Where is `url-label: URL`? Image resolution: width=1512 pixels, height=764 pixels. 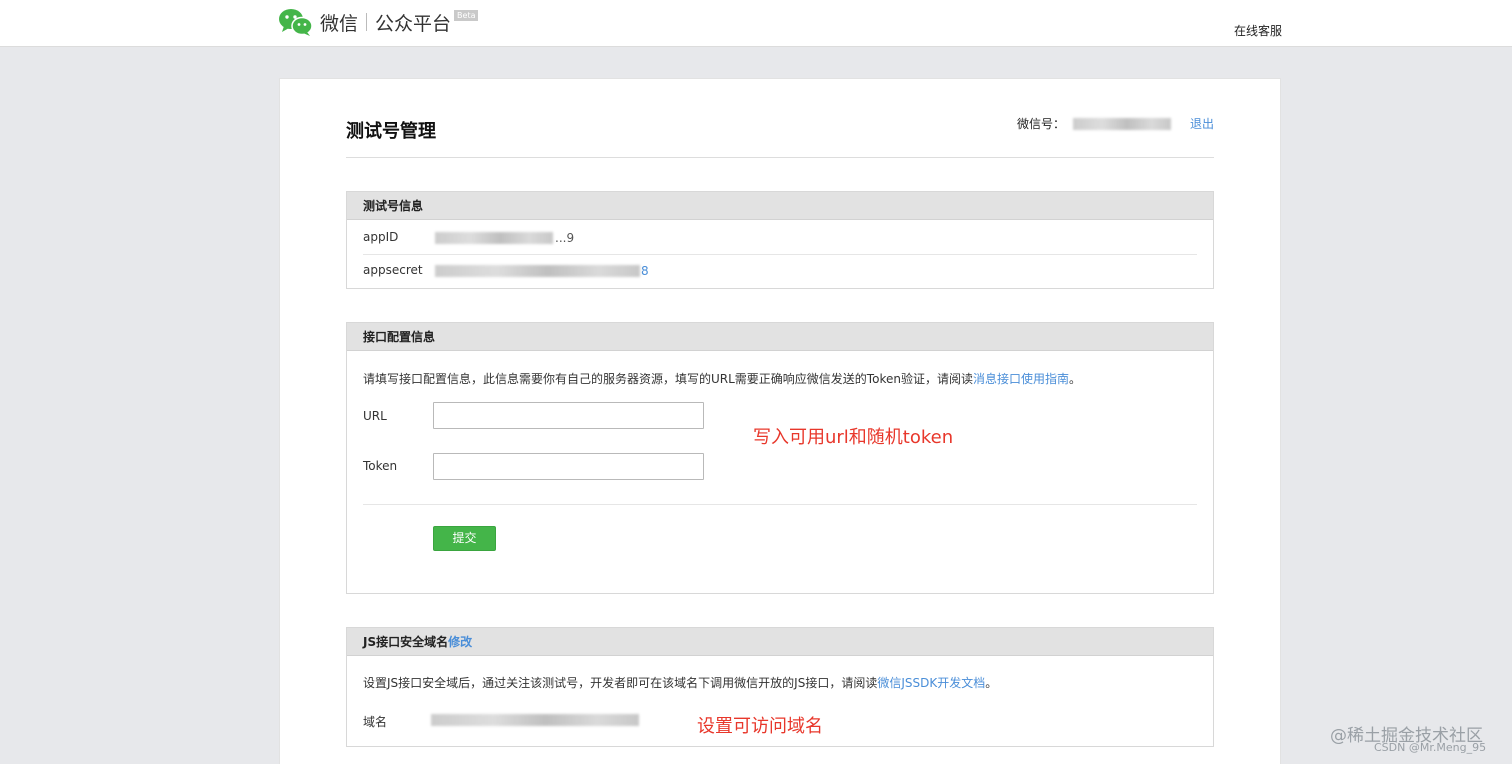
url-label: URL is located at coordinates (375, 416).